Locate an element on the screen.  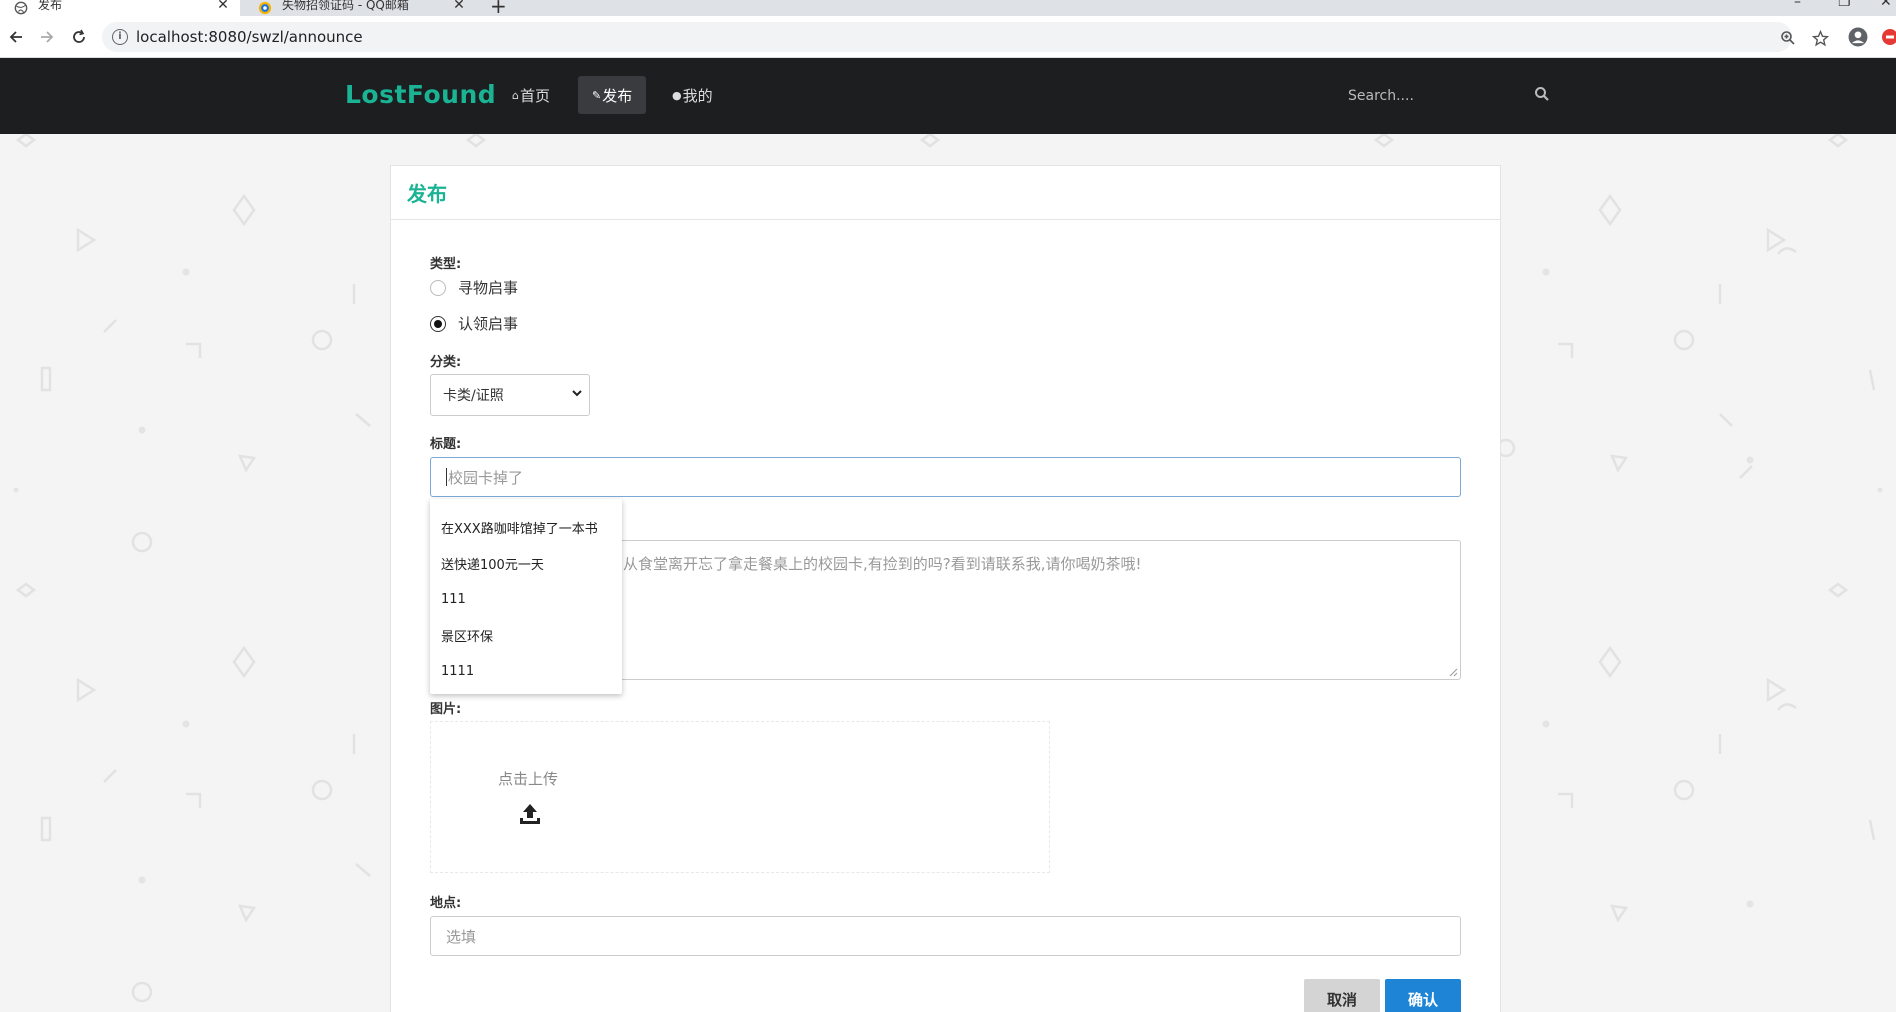
nav-item-mine: ● 我的 is located at coordinates (692, 95).